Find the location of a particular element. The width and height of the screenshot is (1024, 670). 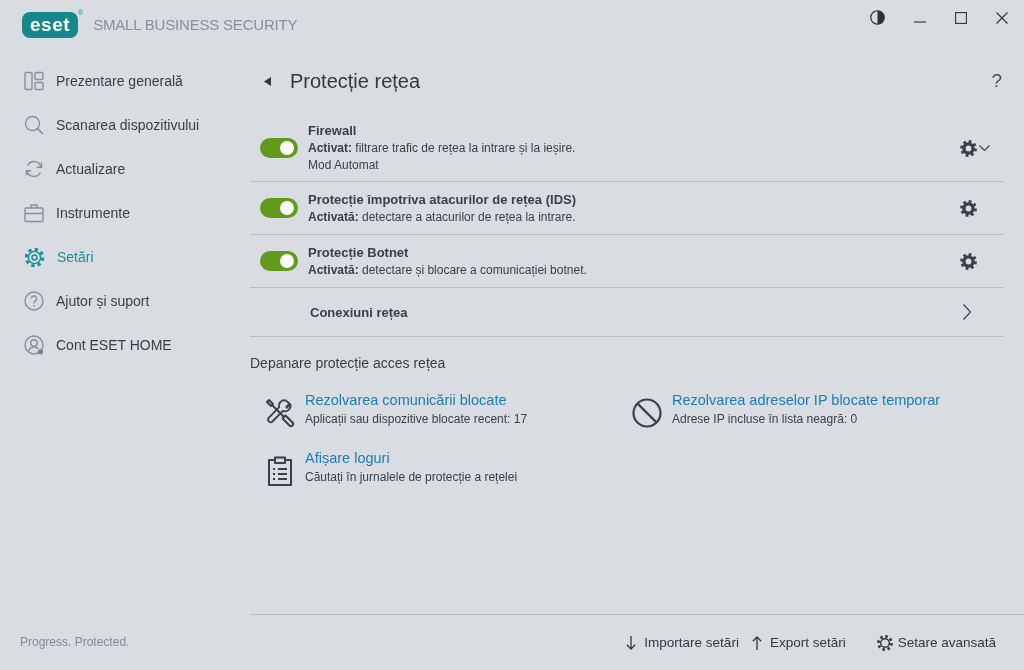

product-name: SMALL BUSINESS SECURITY is located at coordinates (195, 25).